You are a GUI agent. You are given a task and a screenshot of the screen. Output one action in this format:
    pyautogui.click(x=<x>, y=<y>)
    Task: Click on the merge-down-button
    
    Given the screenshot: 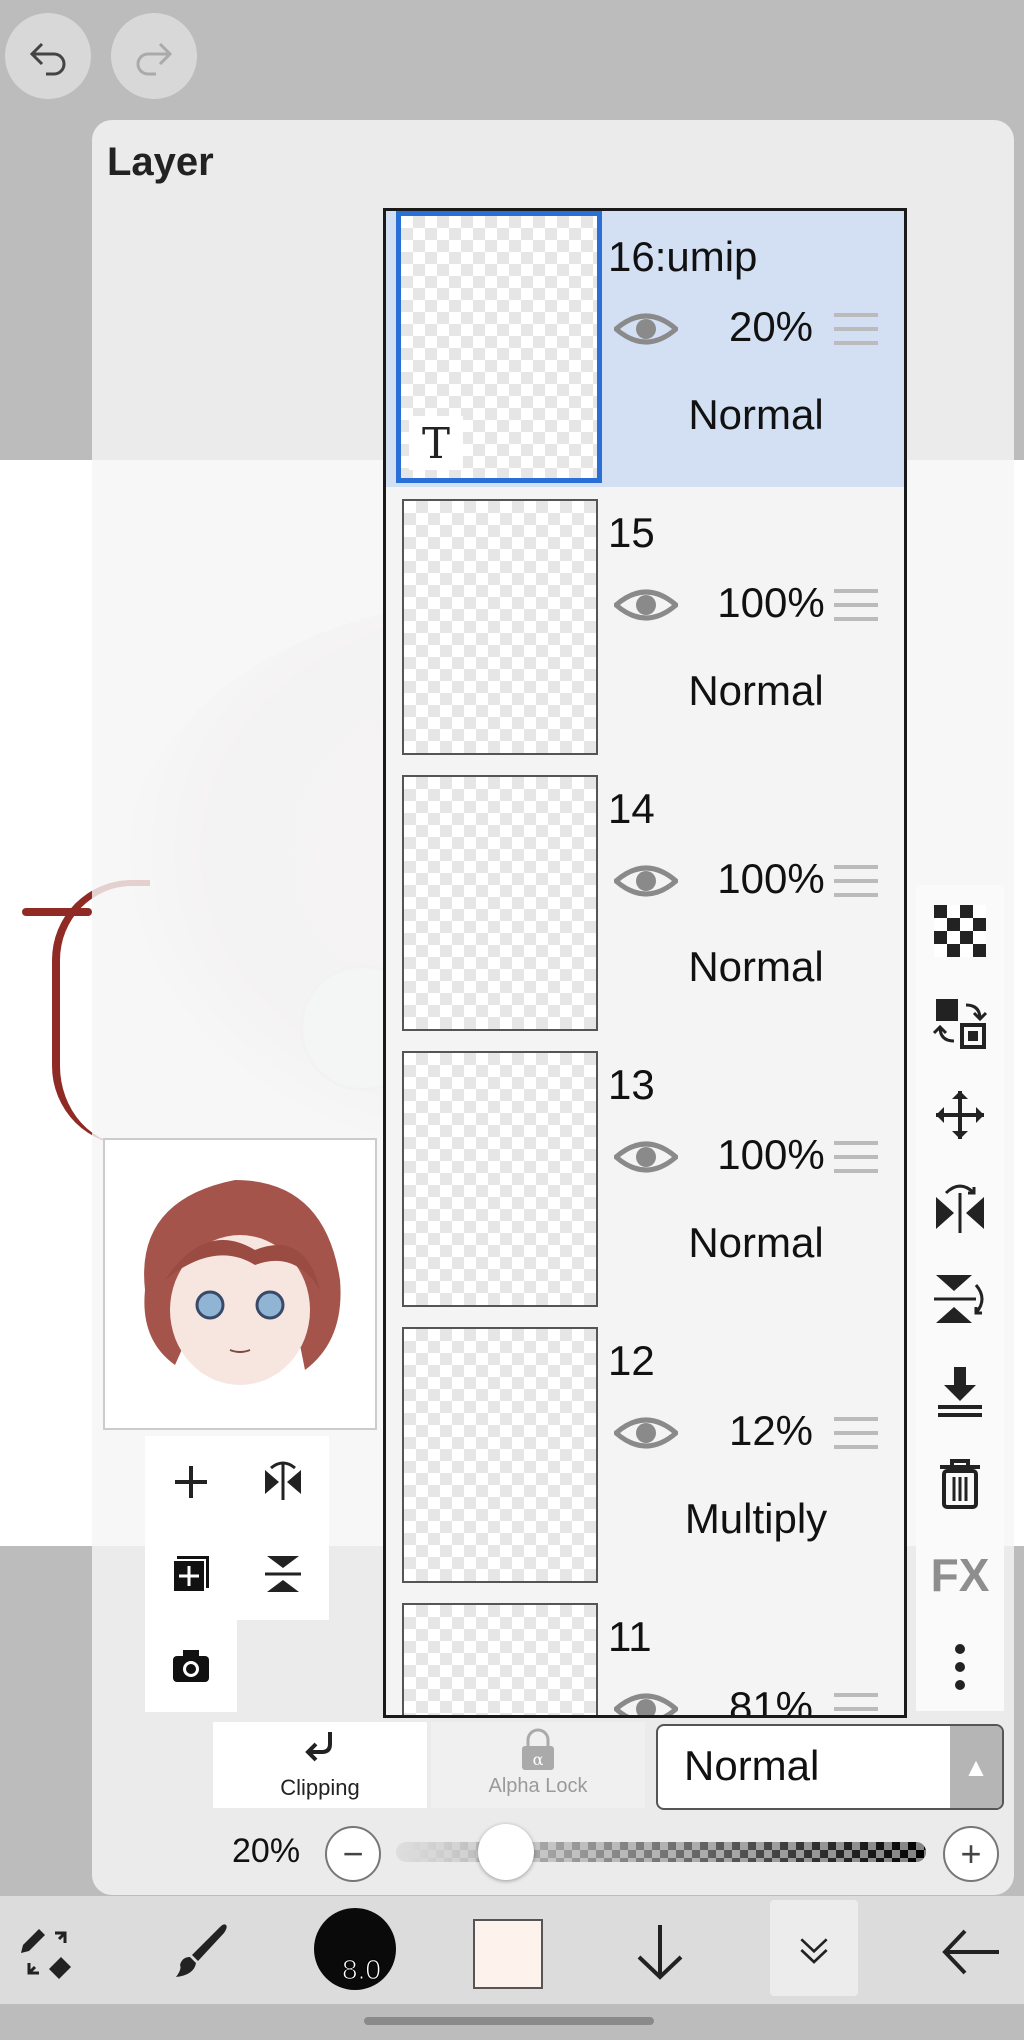 What is the action you would take?
    pyautogui.click(x=960, y=1391)
    